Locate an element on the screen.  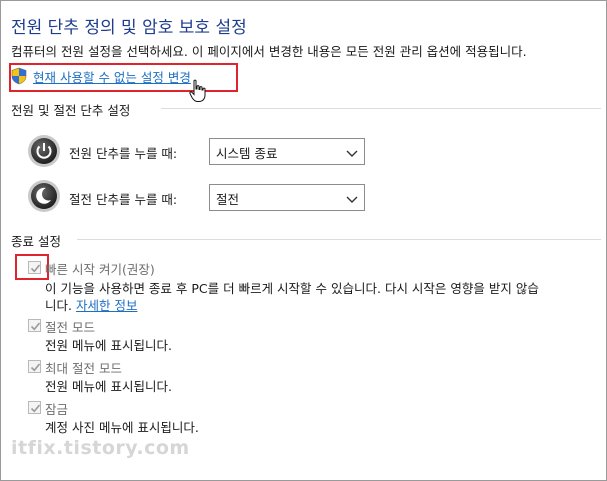
power-button-label: 전원 단추를 누를 때: is located at coordinates (123, 153).